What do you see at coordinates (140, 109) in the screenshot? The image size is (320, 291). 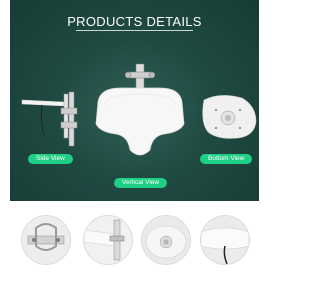 I see `vertical-view-image` at bounding box center [140, 109].